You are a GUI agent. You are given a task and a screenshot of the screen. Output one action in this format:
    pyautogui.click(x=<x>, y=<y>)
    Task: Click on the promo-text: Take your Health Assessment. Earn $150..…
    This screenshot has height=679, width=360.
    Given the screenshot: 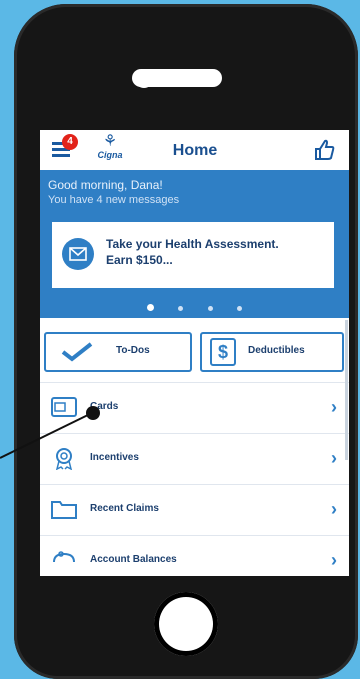 What is the action you would take?
    pyautogui.click(x=216, y=252)
    